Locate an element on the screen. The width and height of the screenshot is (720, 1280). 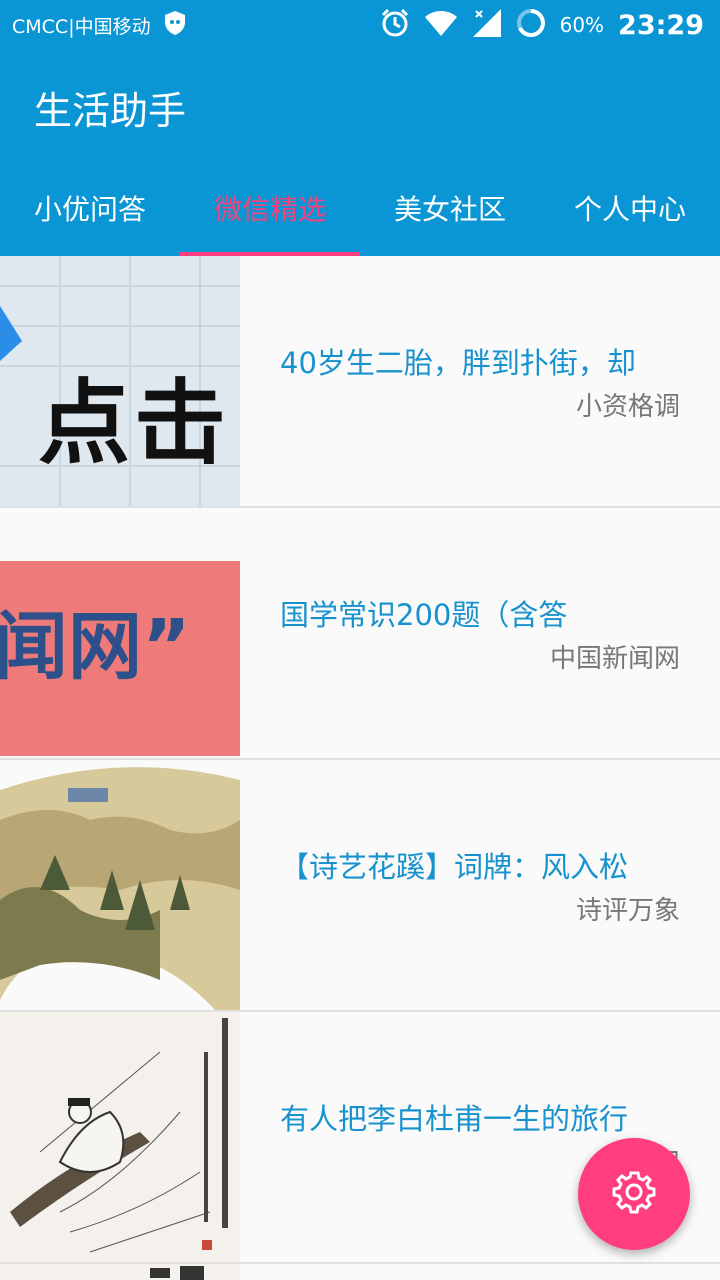
settings-fab is located at coordinates (634, 1194).